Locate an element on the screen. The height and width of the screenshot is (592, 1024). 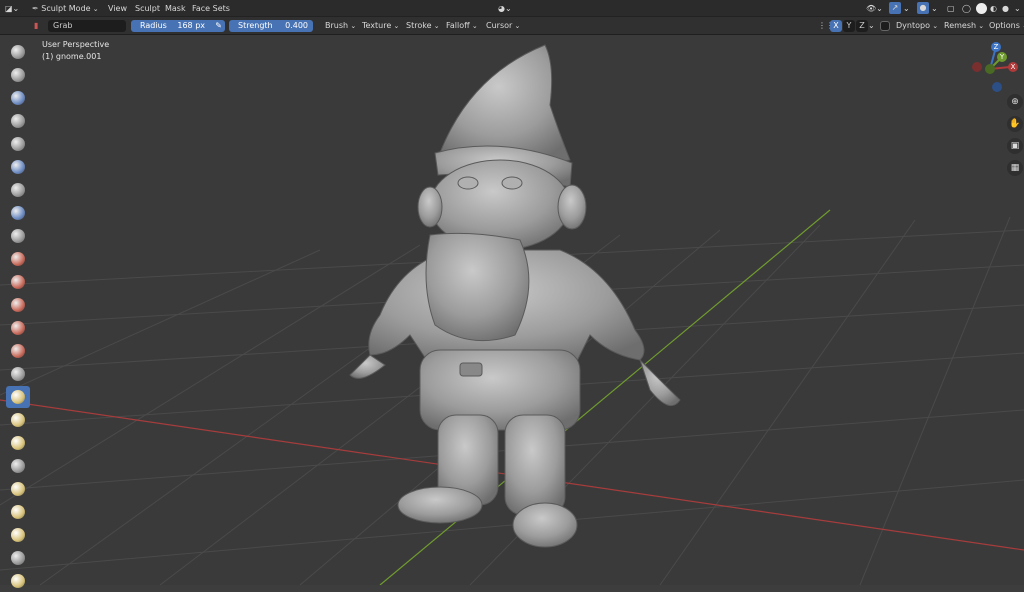
xray-icon: ▢ is located at coordinates (951, 8).